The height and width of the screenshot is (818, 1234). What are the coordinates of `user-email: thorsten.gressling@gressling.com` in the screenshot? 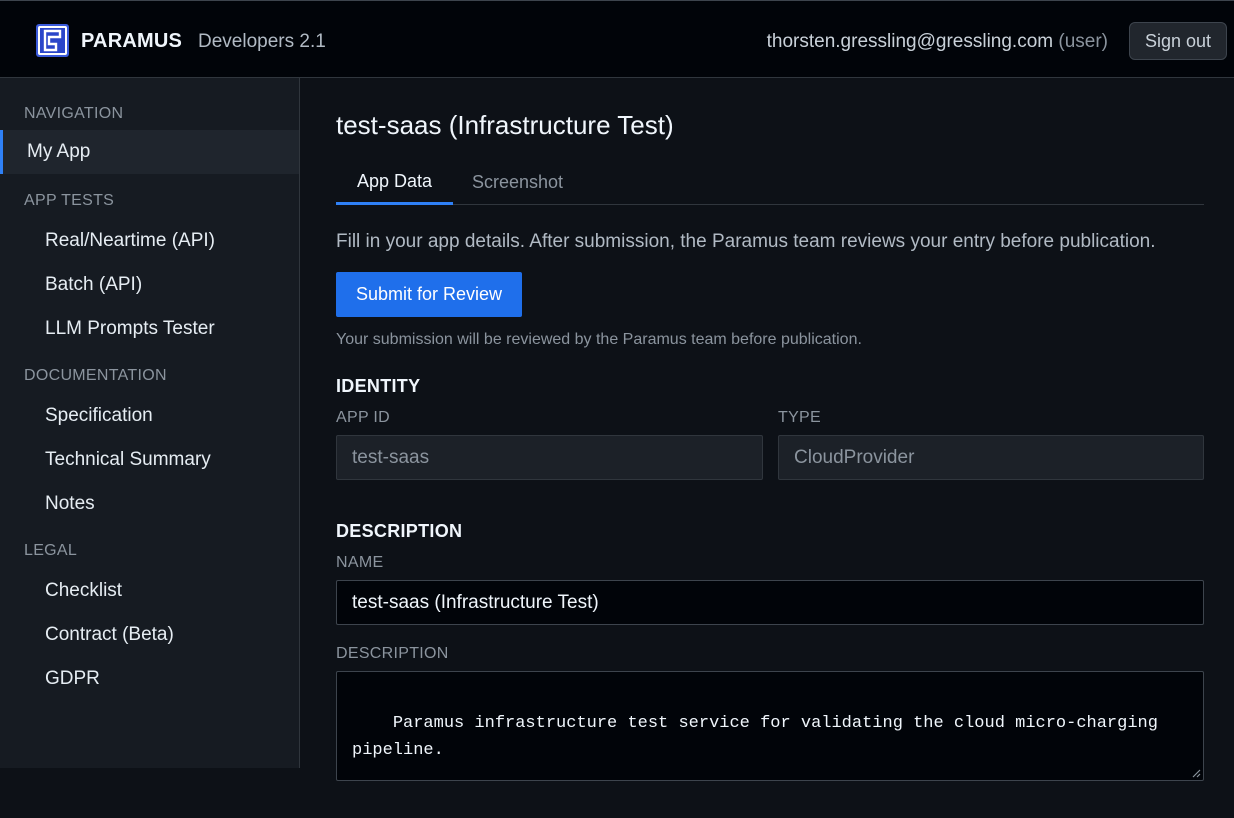 It's located at (910, 41).